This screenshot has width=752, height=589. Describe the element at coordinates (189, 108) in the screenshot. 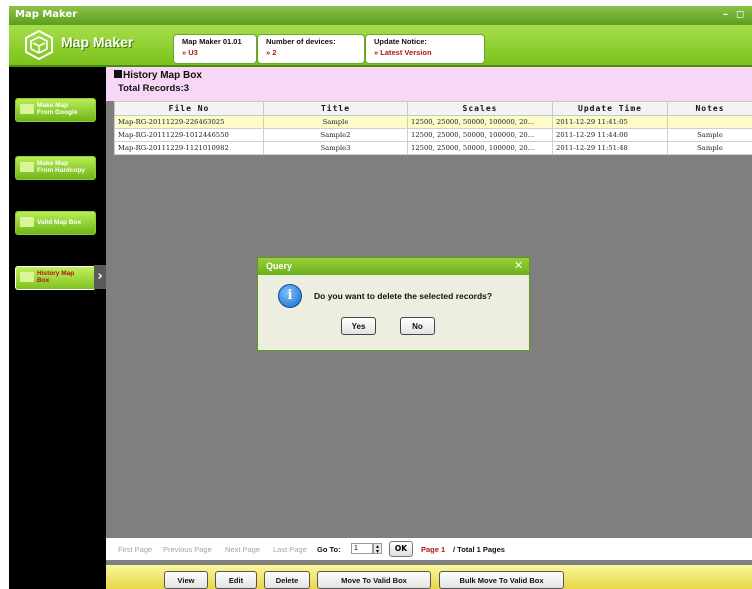

I see `column-header-file-no: File No` at that location.